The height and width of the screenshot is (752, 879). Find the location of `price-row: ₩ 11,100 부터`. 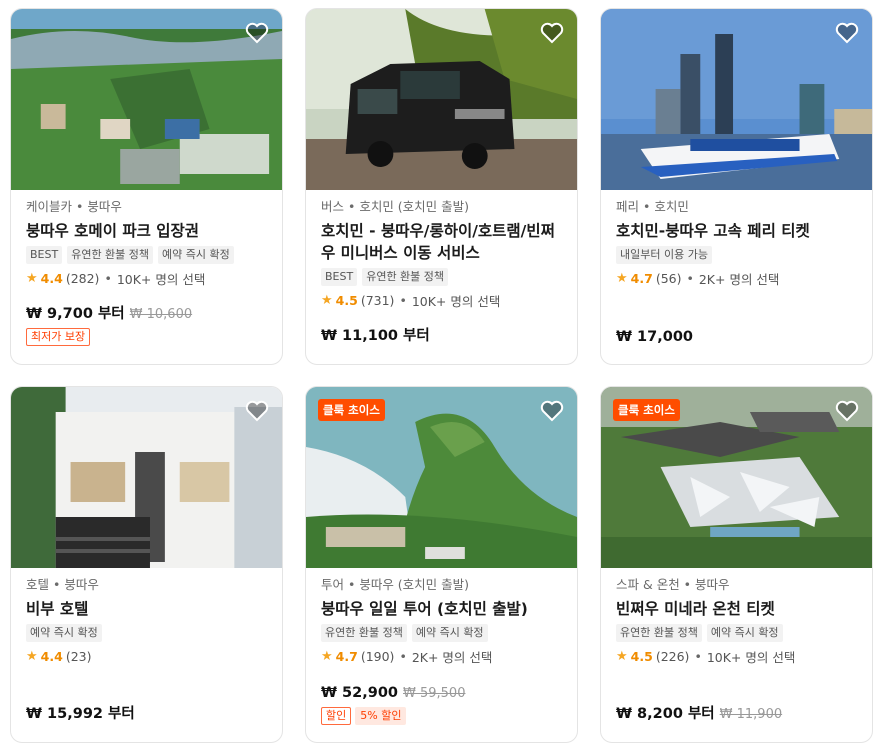

price-row: ₩ 11,100 부터 is located at coordinates (375, 334).